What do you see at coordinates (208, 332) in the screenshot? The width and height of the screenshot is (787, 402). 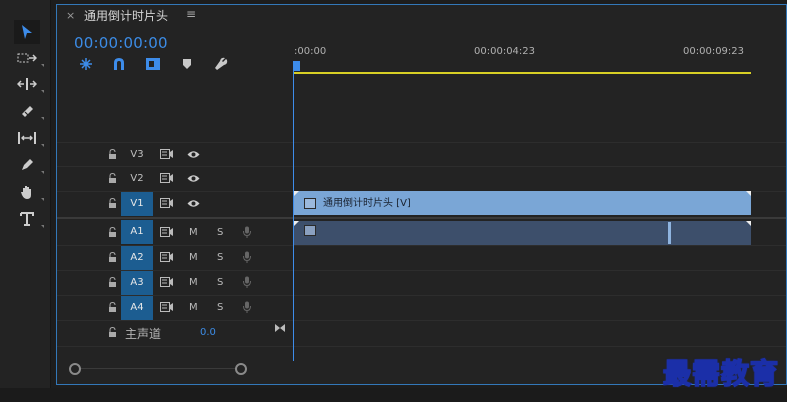 I see `master-volume-value: 0.0` at bounding box center [208, 332].